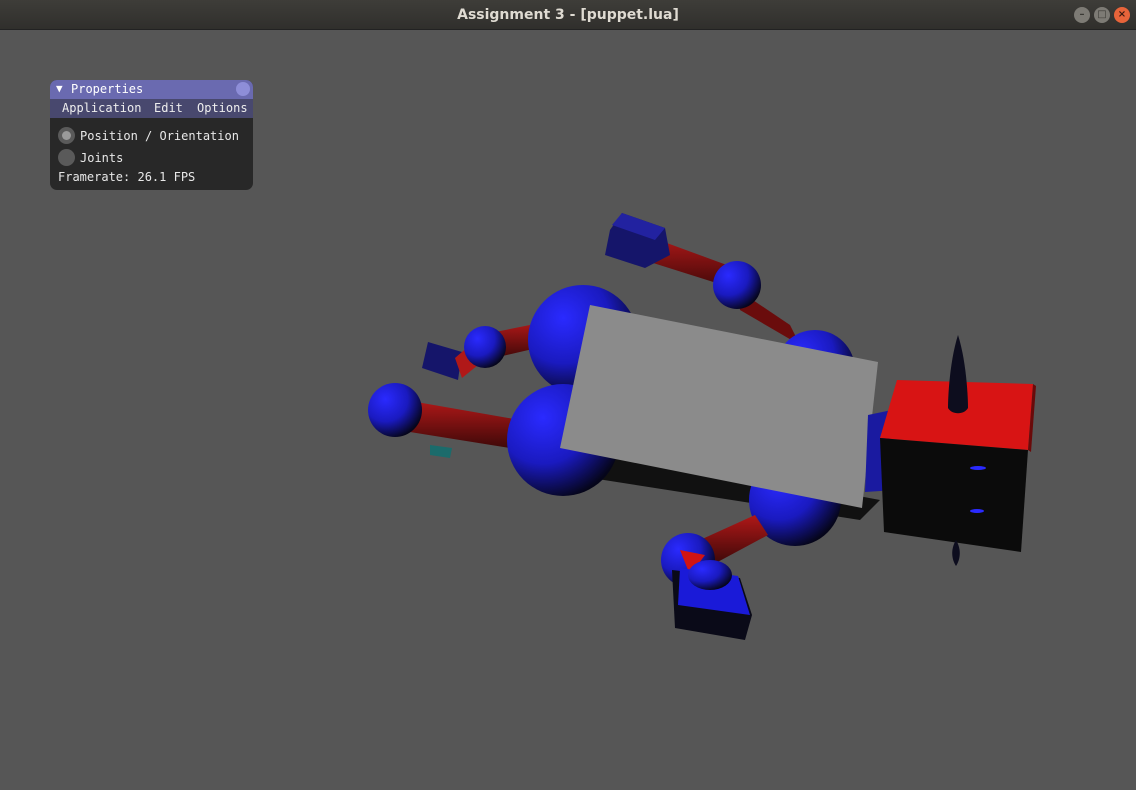 The width and height of the screenshot is (1136, 790). Describe the element at coordinates (954, 495) in the screenshot. I see `head-front` at that location.